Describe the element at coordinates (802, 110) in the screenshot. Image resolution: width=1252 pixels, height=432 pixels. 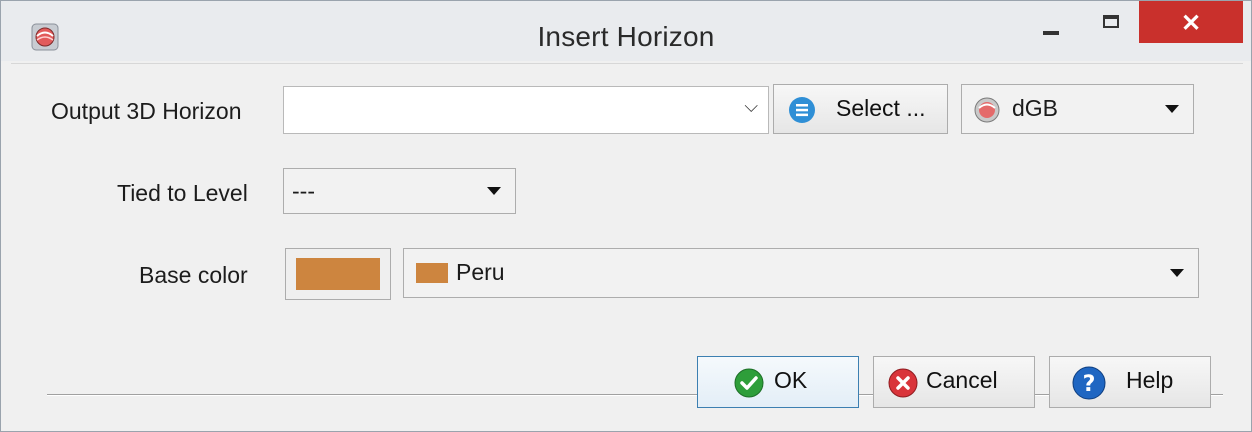
I see `list-icon` at that location.